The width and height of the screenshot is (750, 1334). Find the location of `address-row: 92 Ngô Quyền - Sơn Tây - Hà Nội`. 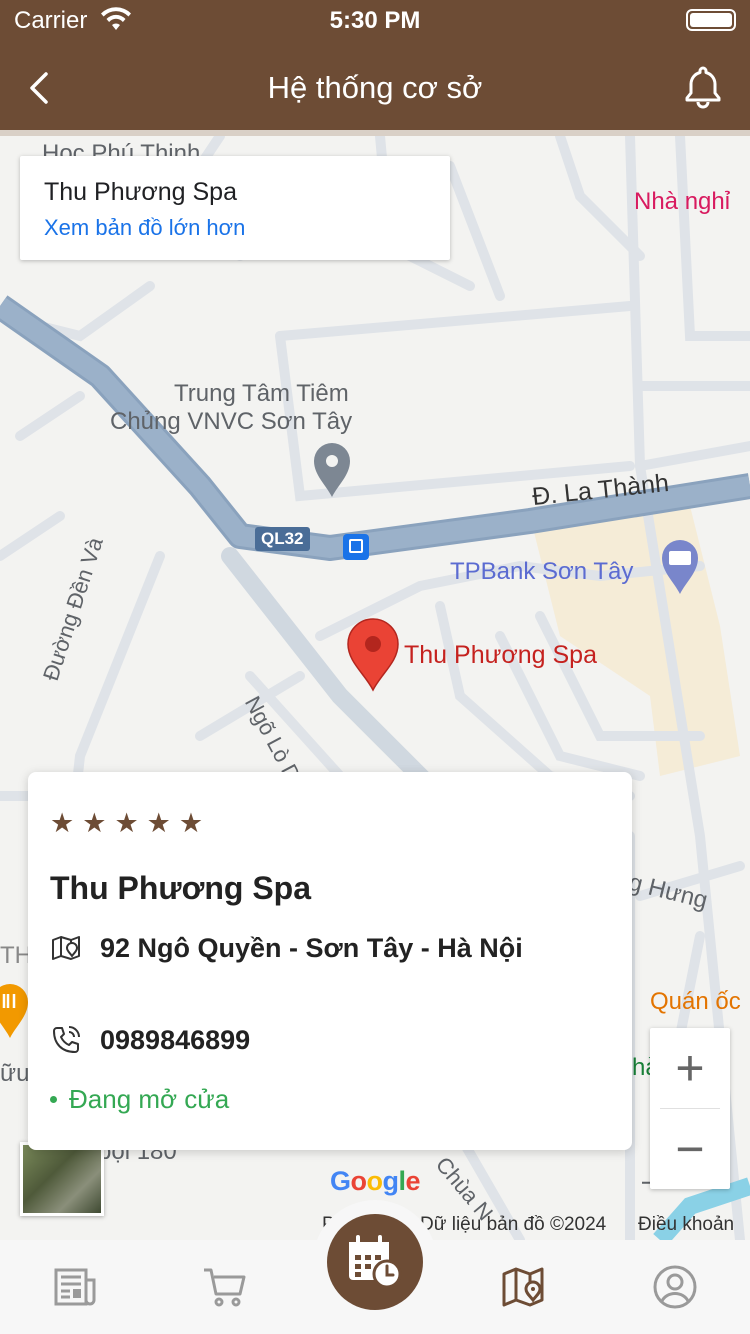

address-row: 92 Ngô Quyền - Sơn Tây - Hà Nội is located at coordinates (286, 948).